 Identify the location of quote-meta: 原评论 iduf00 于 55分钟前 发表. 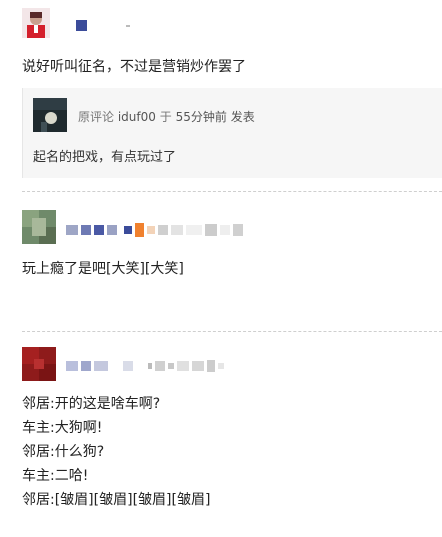
(166, 116).